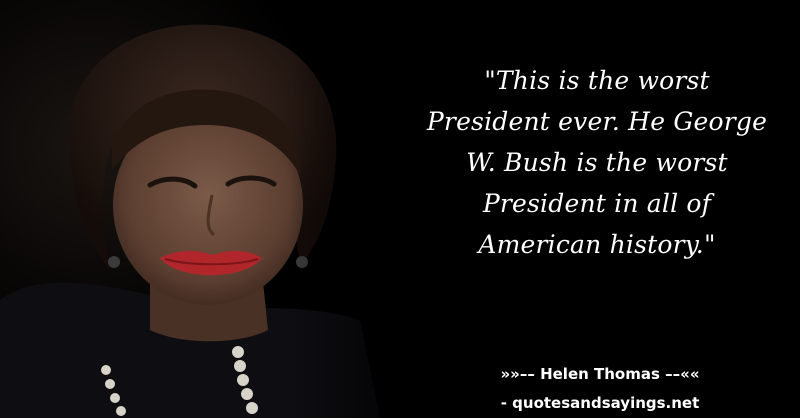 This screenshot has height=418, width=800. I want to click on quote-line: President in all of, so click(597, 203).